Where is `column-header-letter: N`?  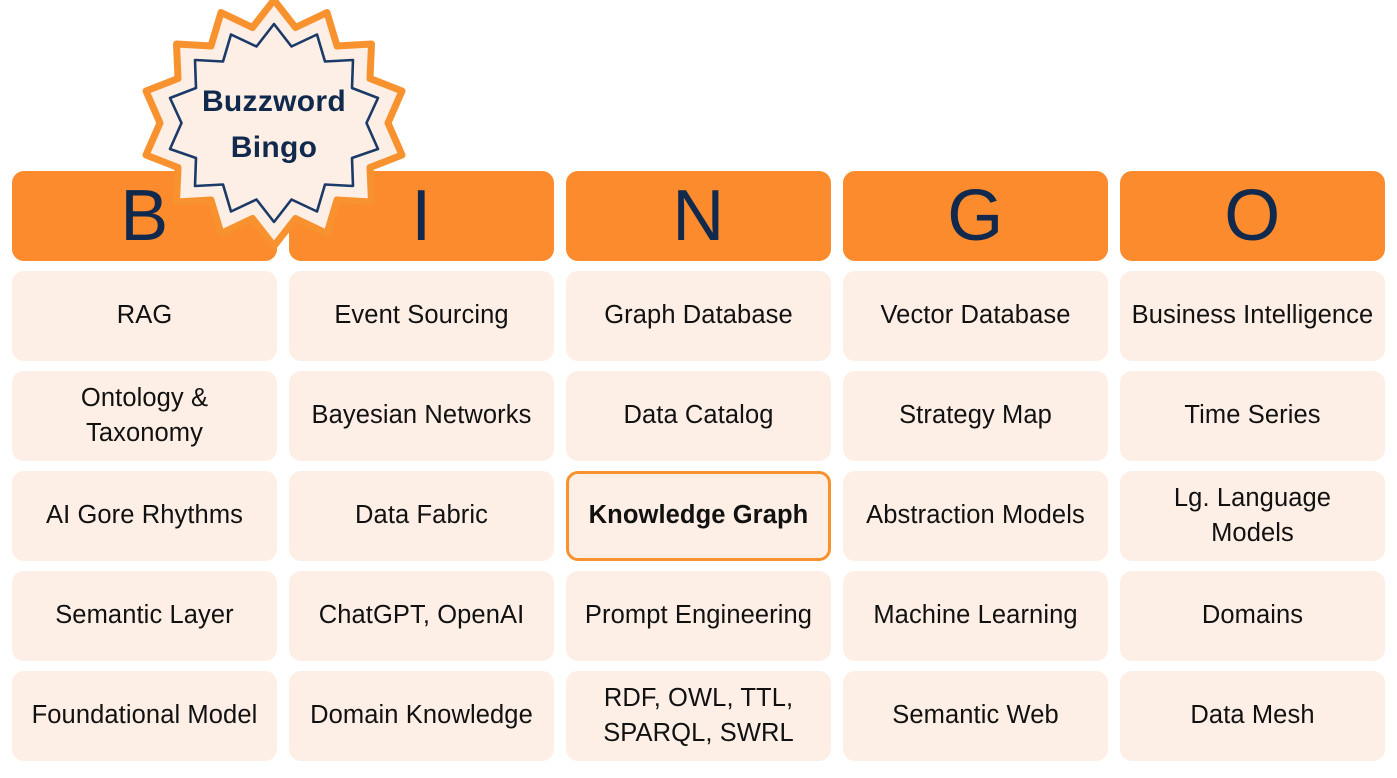 column-header-letter: N is located at coordinates (698, 216).